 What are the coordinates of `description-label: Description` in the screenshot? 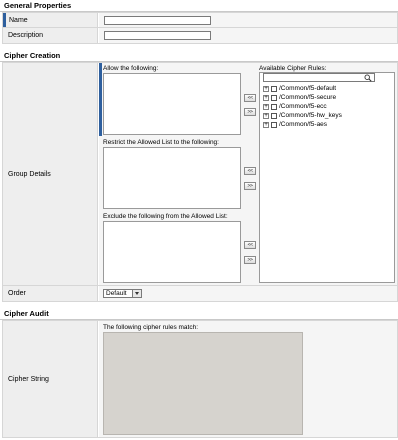 It's located at (50, 35).